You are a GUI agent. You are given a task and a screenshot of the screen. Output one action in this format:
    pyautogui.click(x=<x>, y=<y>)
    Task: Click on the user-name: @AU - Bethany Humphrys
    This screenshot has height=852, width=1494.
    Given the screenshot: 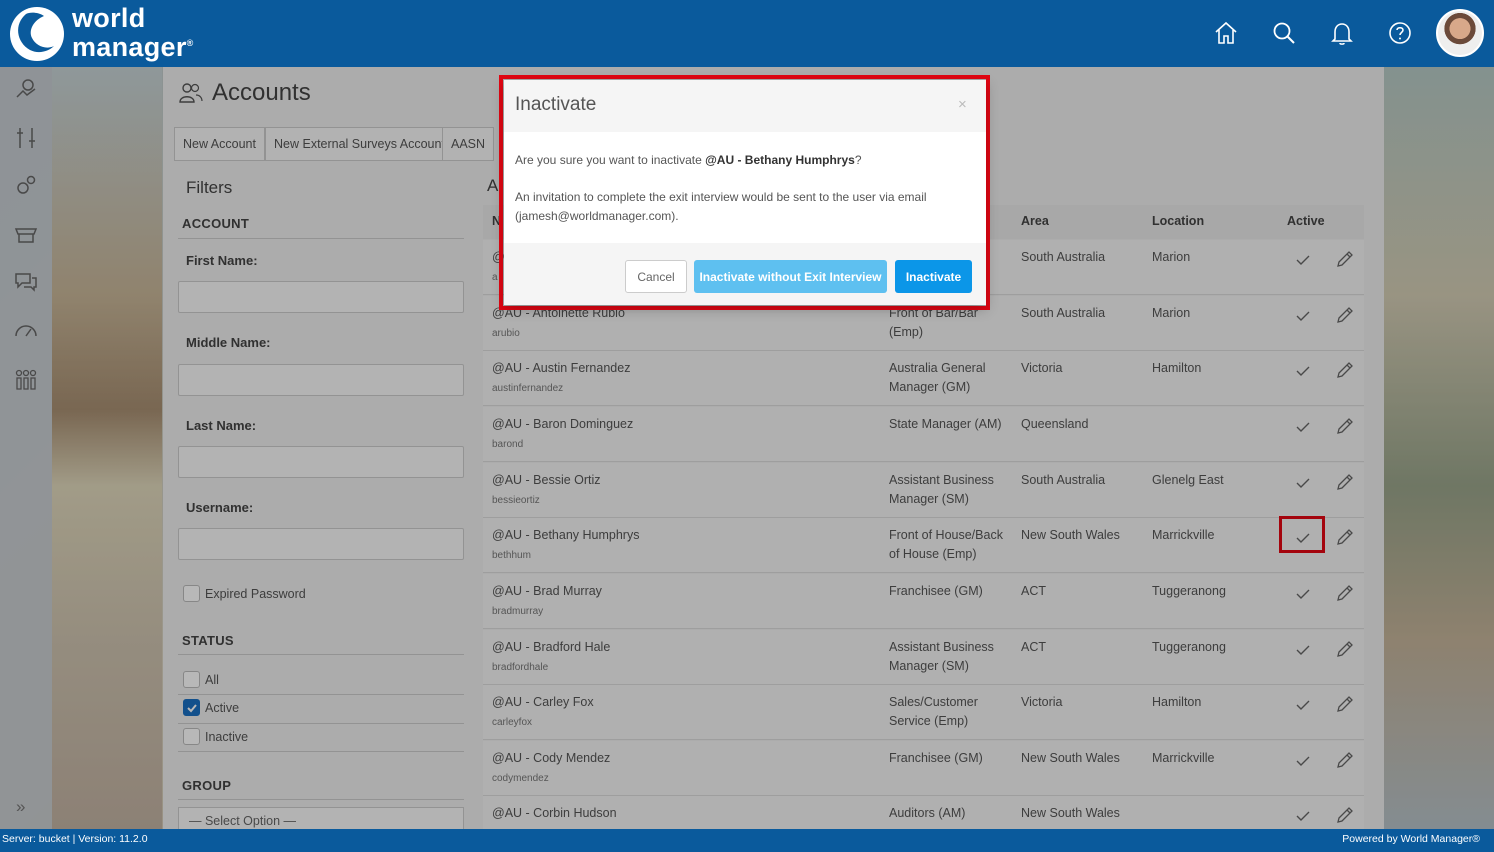 What is the action you would take?
    pyautogui.click(x=780, y=160)
    